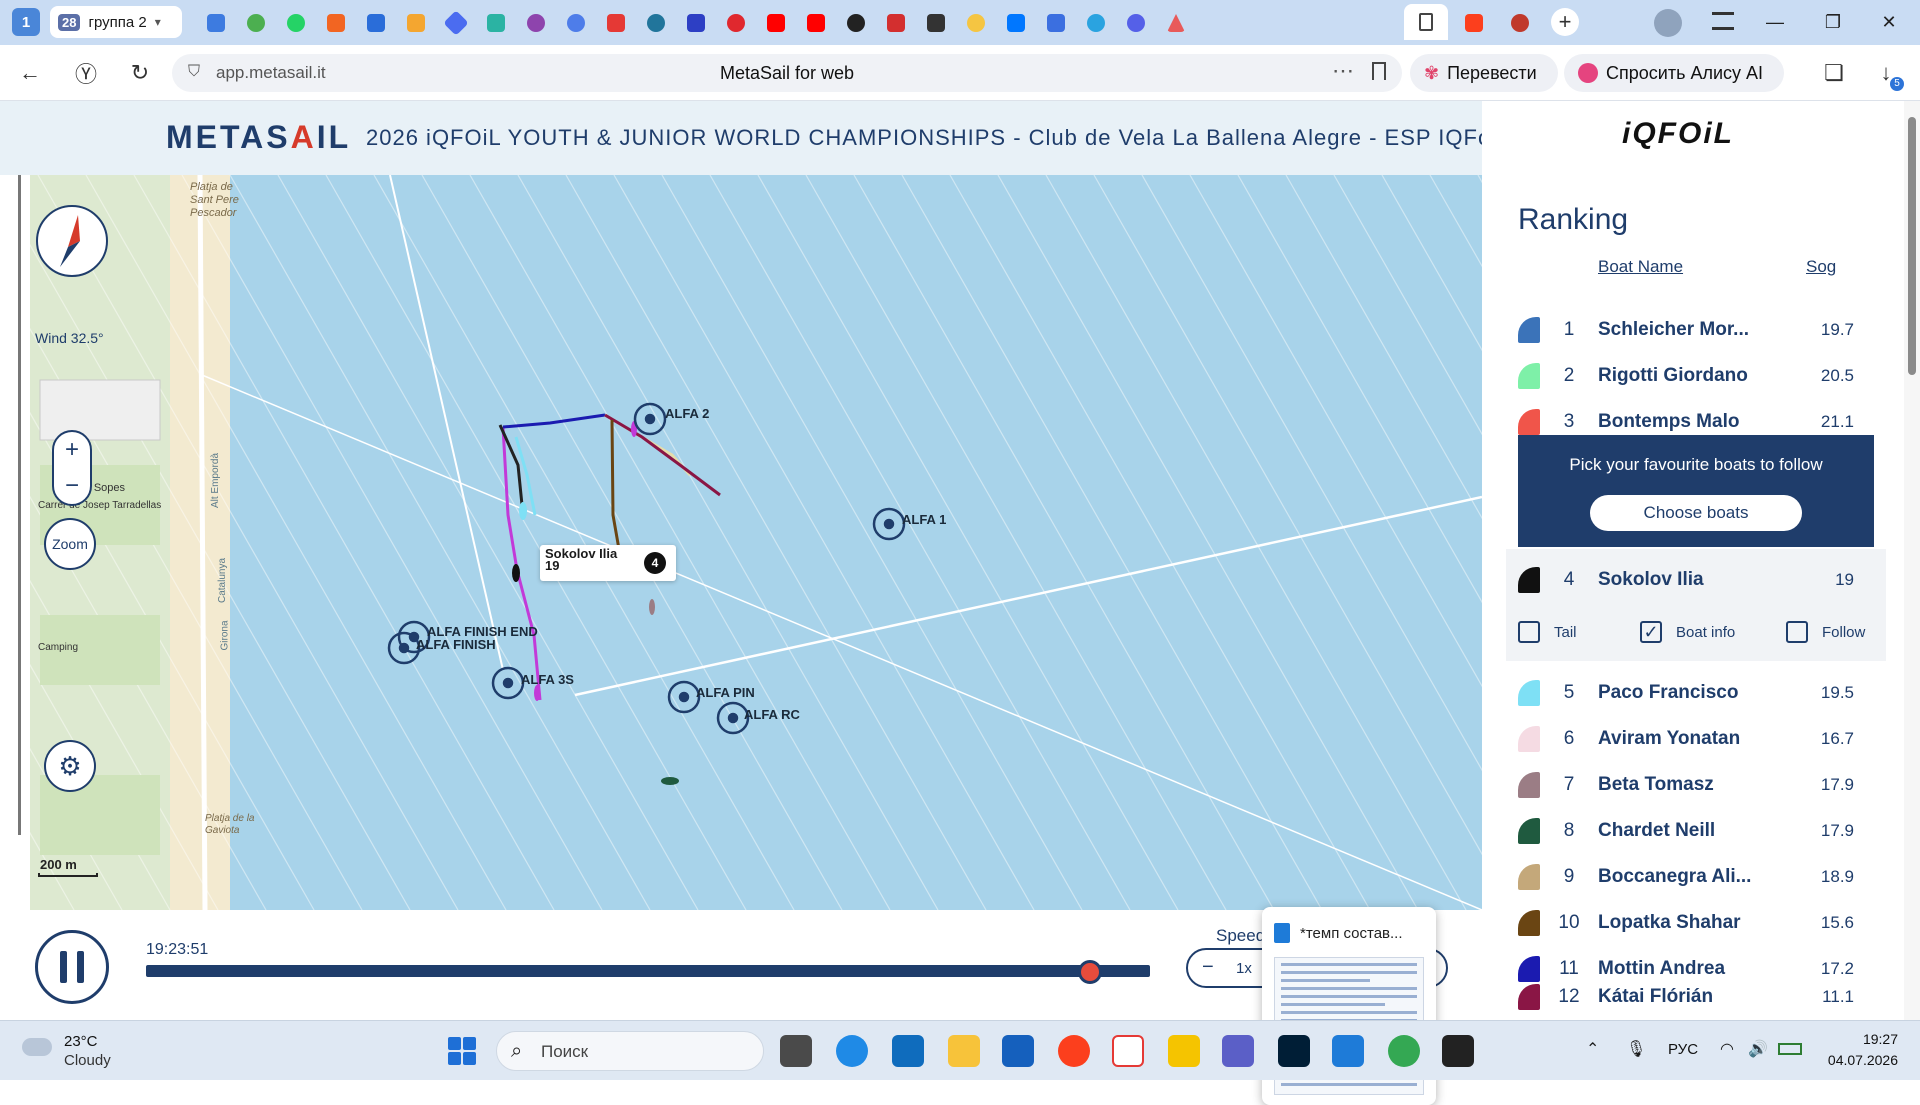 This screenshot has width=1920, height=1105. I want to click on clock-time: 19:27, so click(1868, 1039).